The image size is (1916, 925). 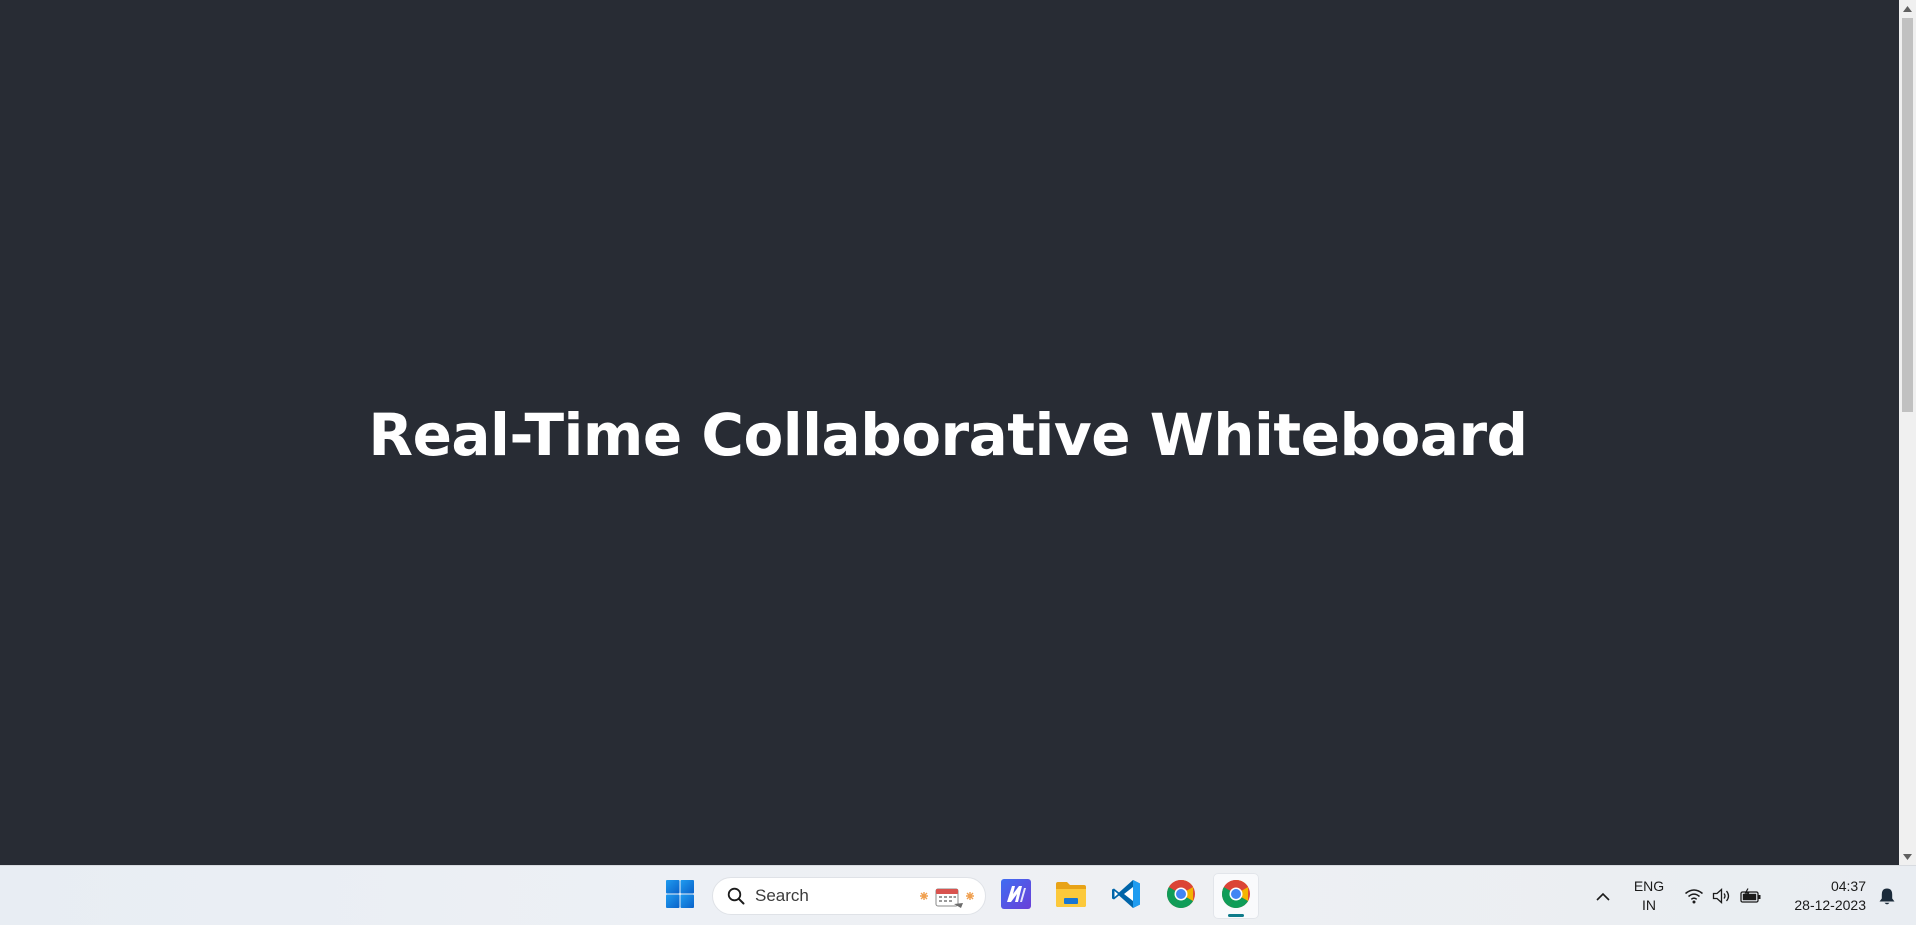 I want to click on taskbar-chrome-active, so click(x=1236, y=896).